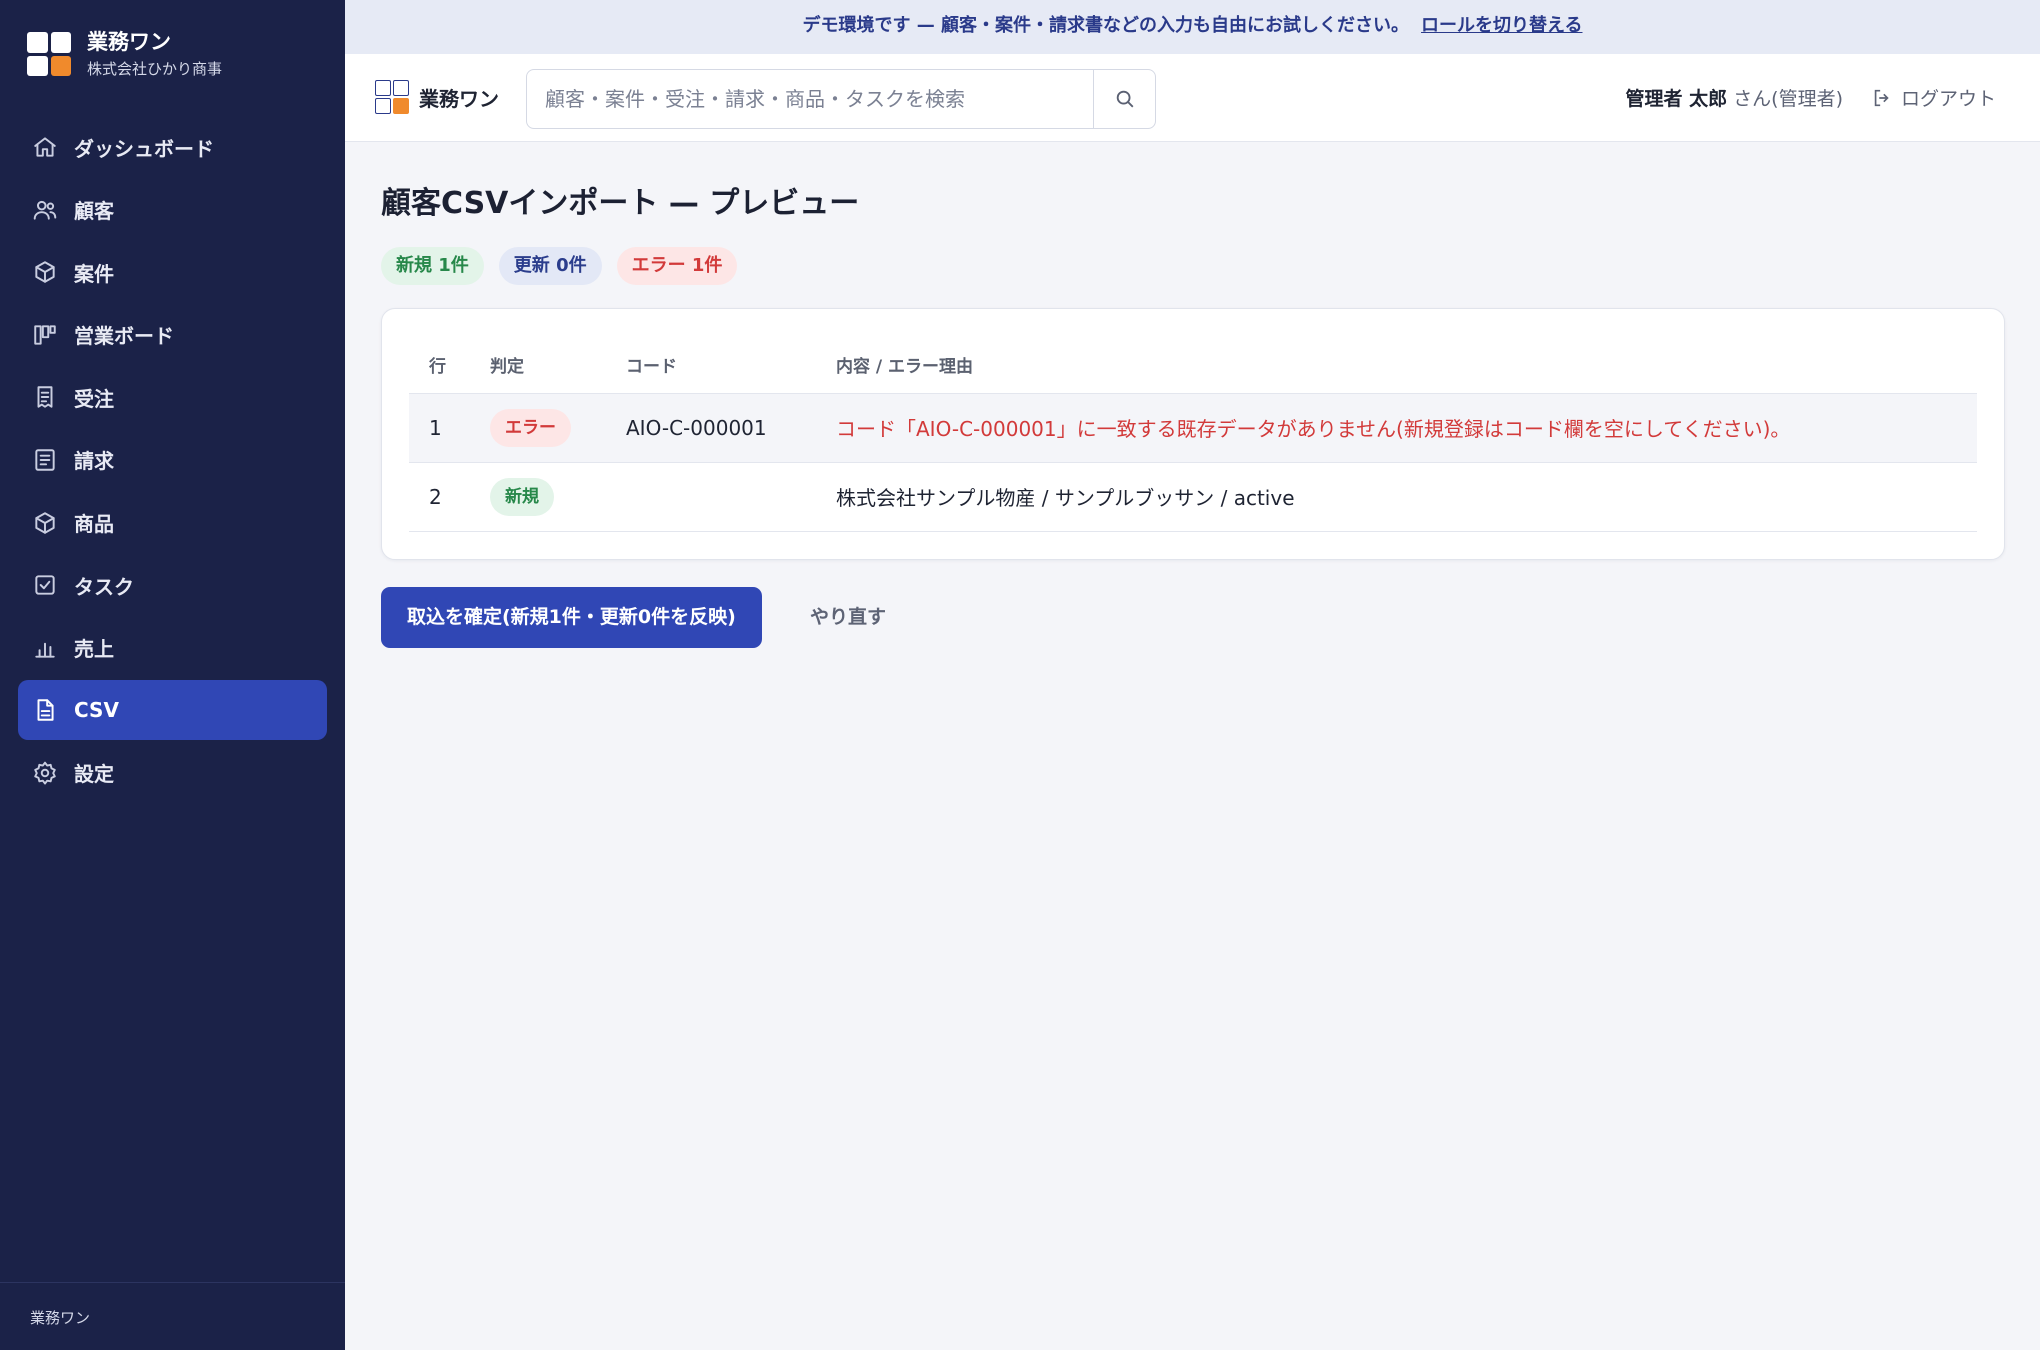  I want to click on sidebar-item-deals: 案件, so click(172, 272).